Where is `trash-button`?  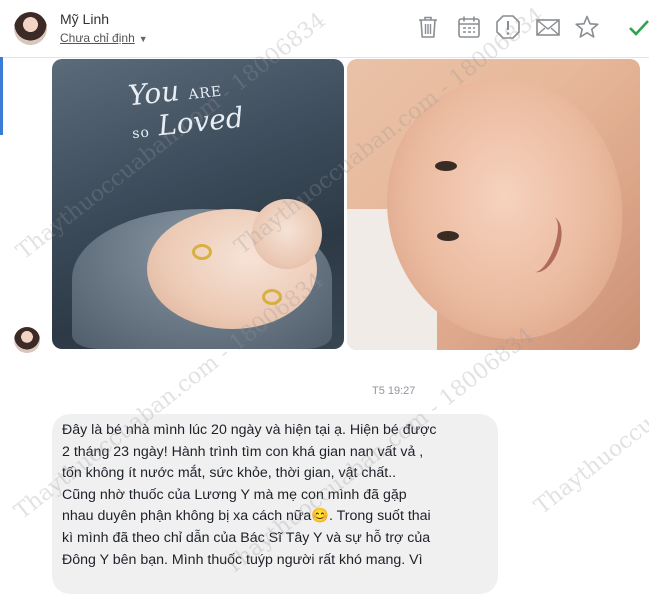
trash-button is located at coordinates (428, 27).